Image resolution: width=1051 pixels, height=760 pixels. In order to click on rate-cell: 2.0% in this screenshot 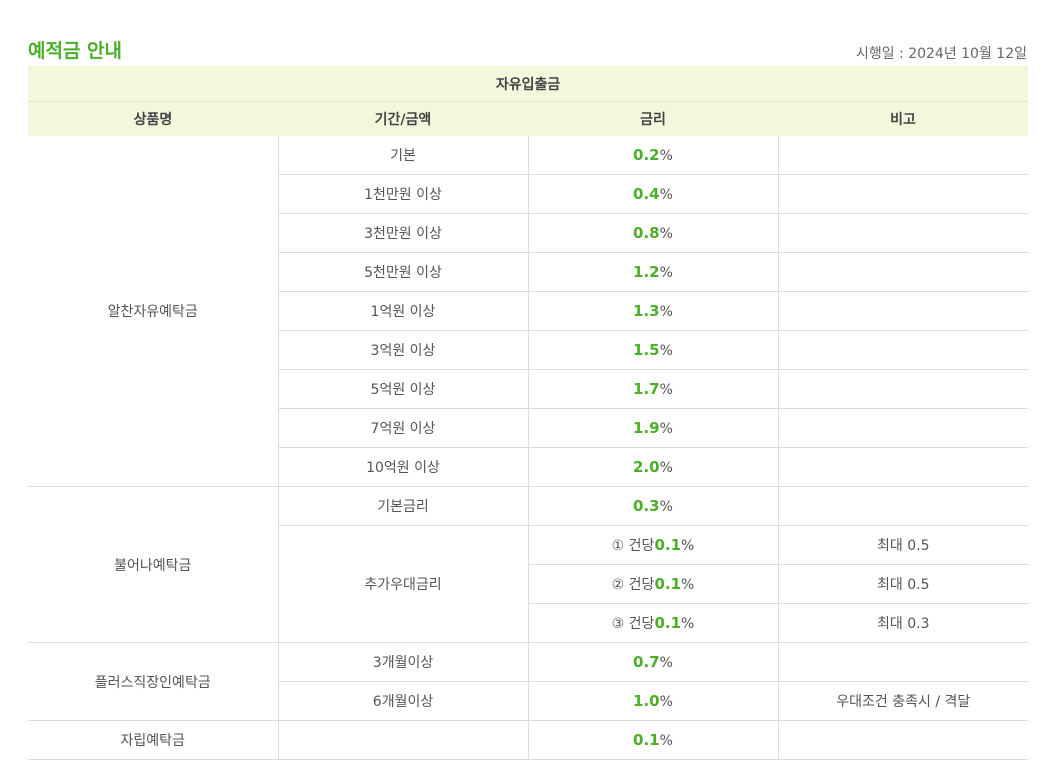, I will do `click(652, 467)`.